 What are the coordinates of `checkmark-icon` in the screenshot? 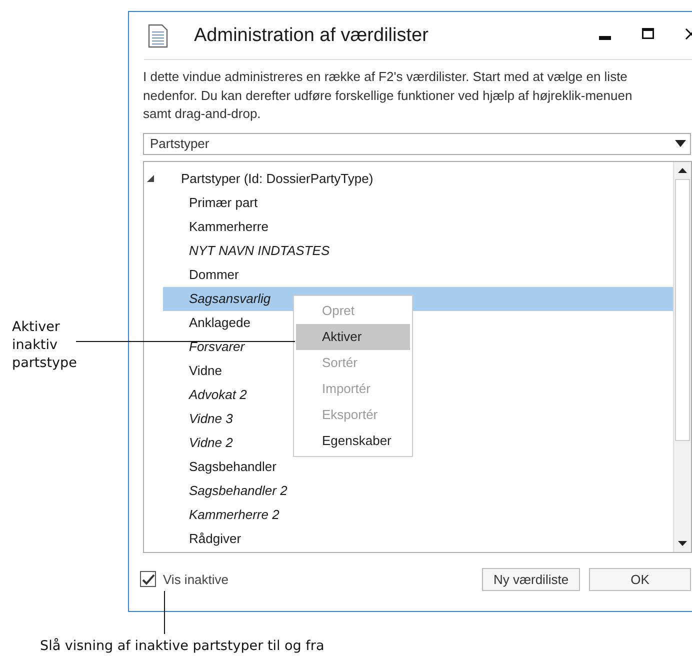 It's located at (148, 579).